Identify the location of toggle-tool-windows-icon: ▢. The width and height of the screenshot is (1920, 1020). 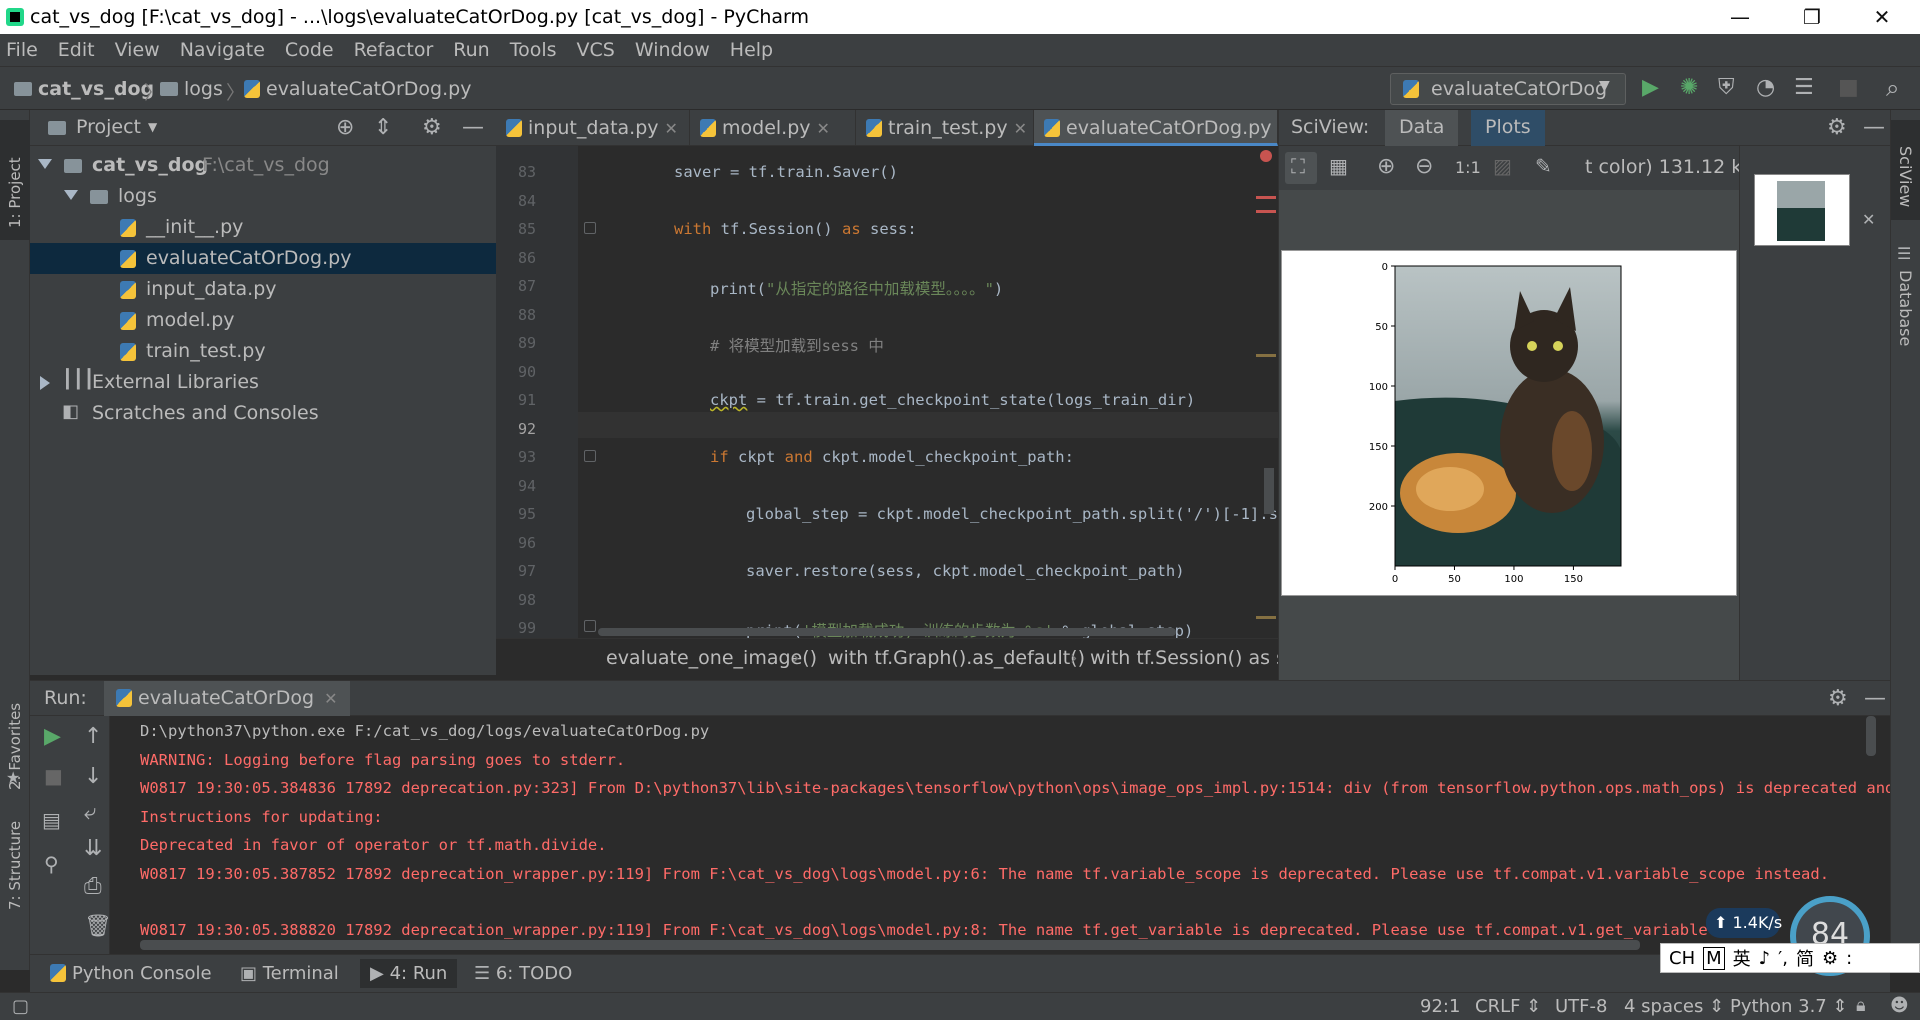
(20, 1007).